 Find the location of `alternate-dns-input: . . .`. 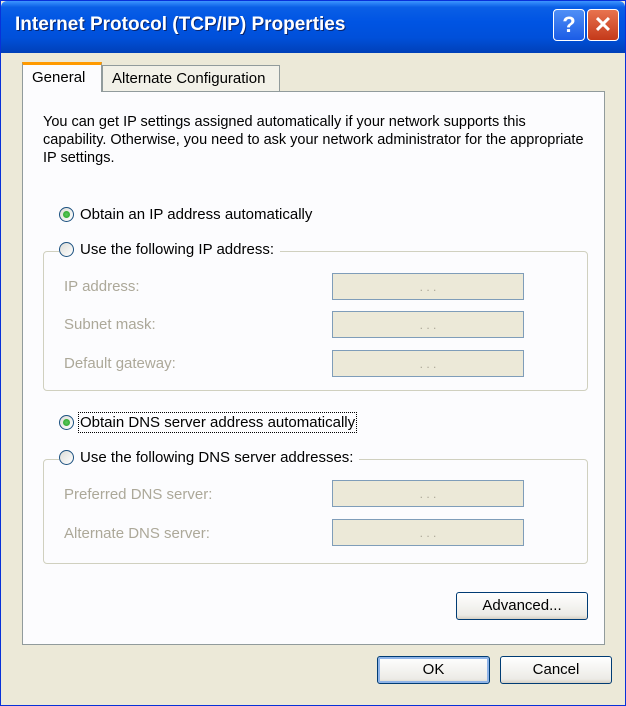

alternate-dns-input: . . . is located at coordinates (428, 532).